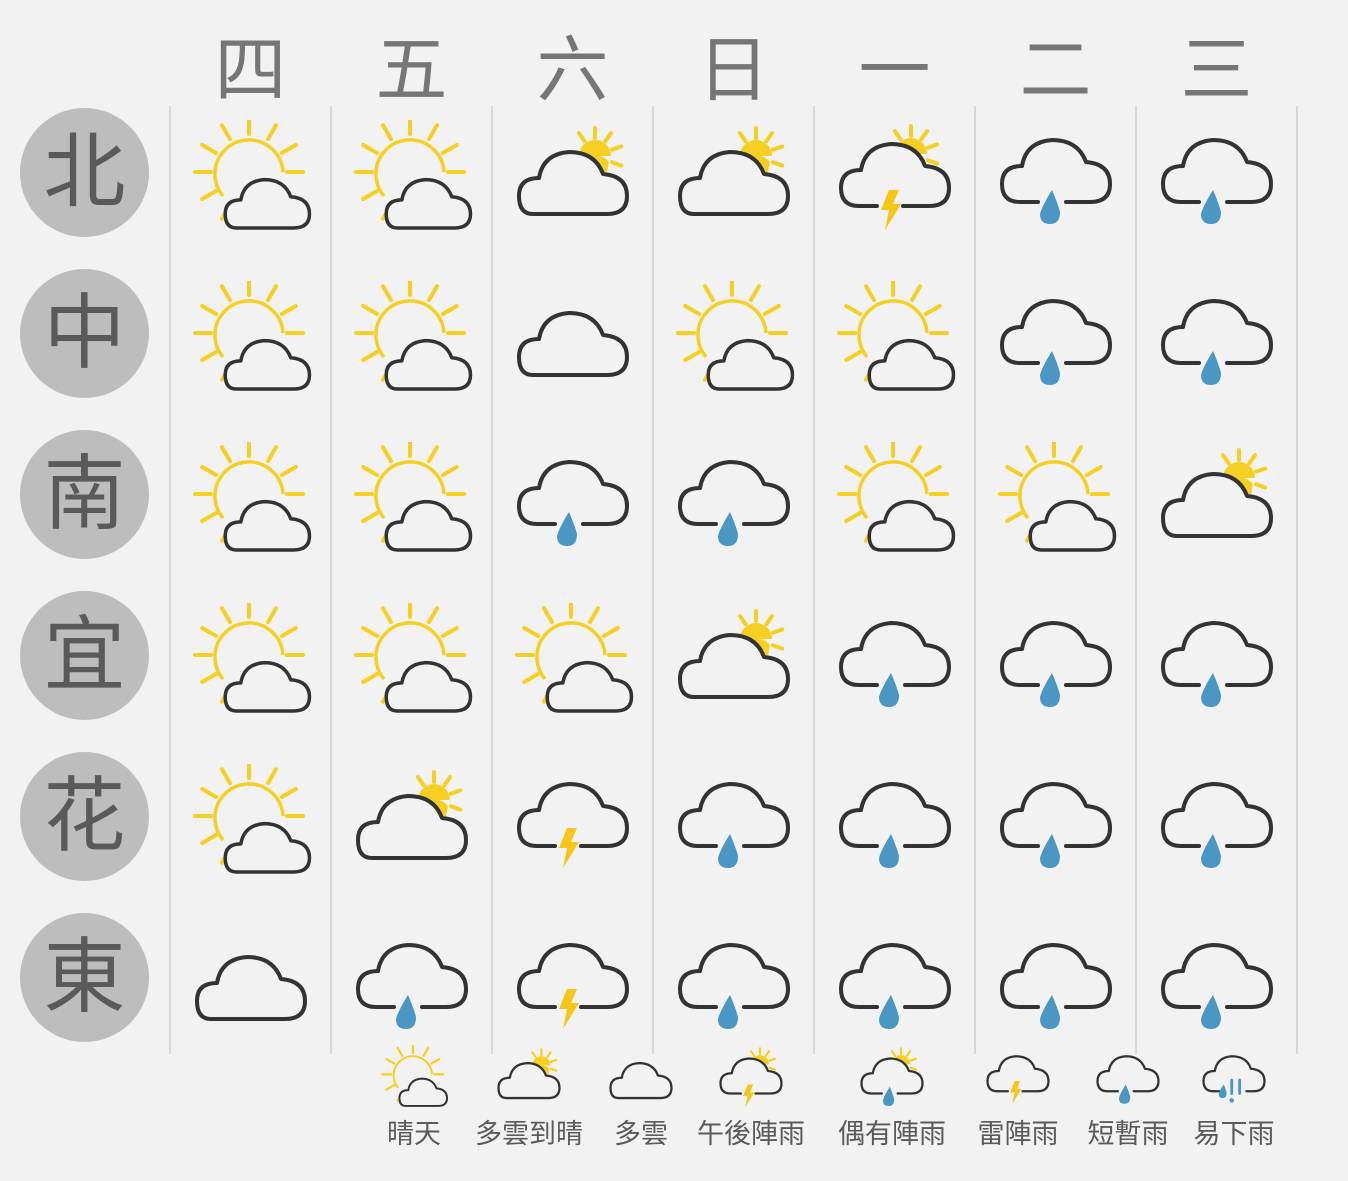 This screenshot has width=1348, height=1181. I want to click on day-header: 一, so click(894, 70).